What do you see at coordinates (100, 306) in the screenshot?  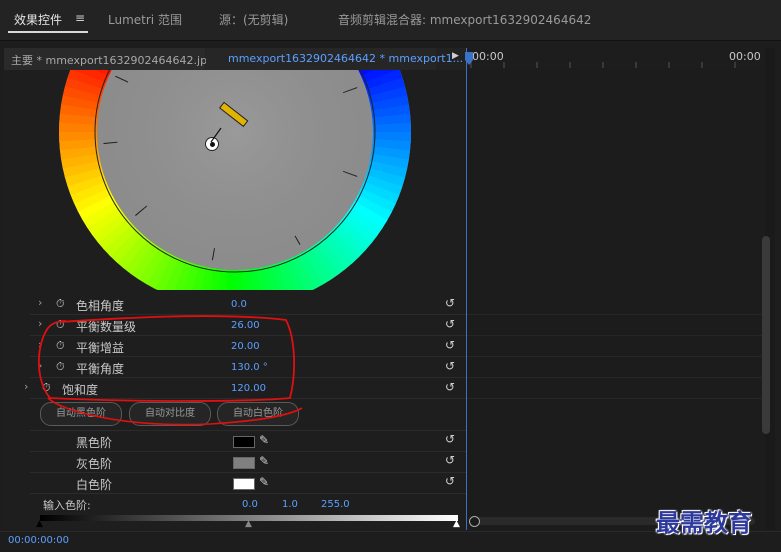 I see `property-hue-angle-label: 色相角度` at bounding box center [100, 306].